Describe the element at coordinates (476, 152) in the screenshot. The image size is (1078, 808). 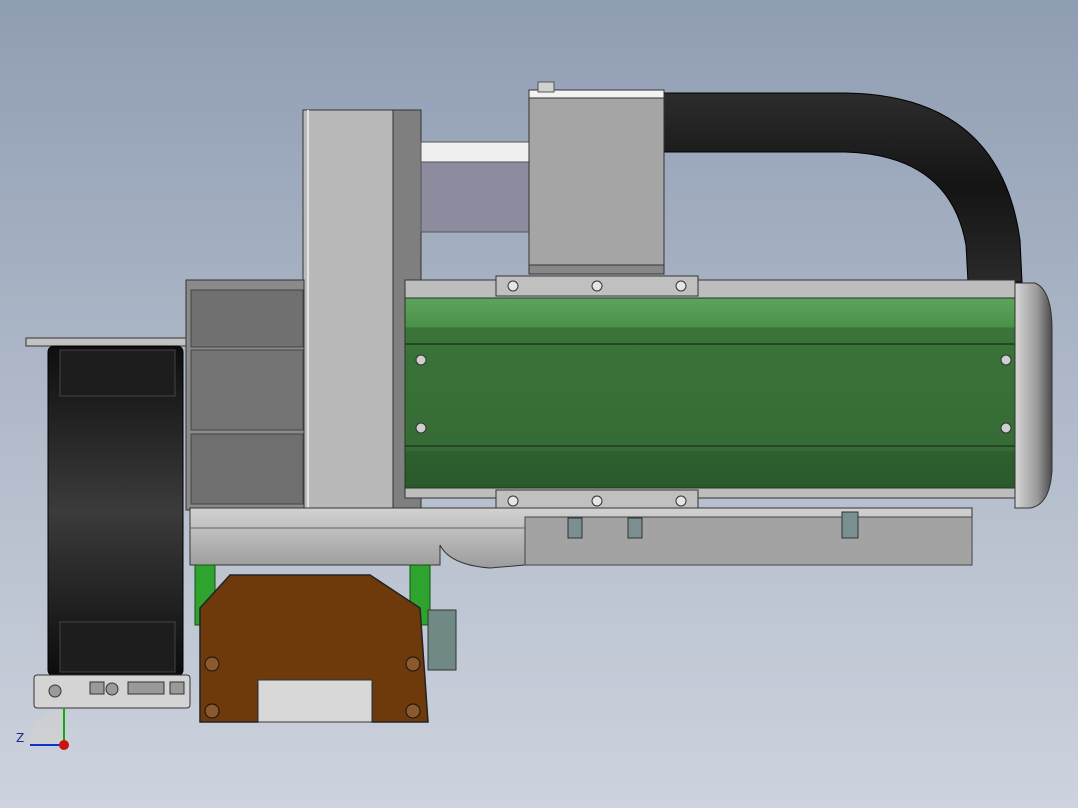
I see `guide-rod` at that location.